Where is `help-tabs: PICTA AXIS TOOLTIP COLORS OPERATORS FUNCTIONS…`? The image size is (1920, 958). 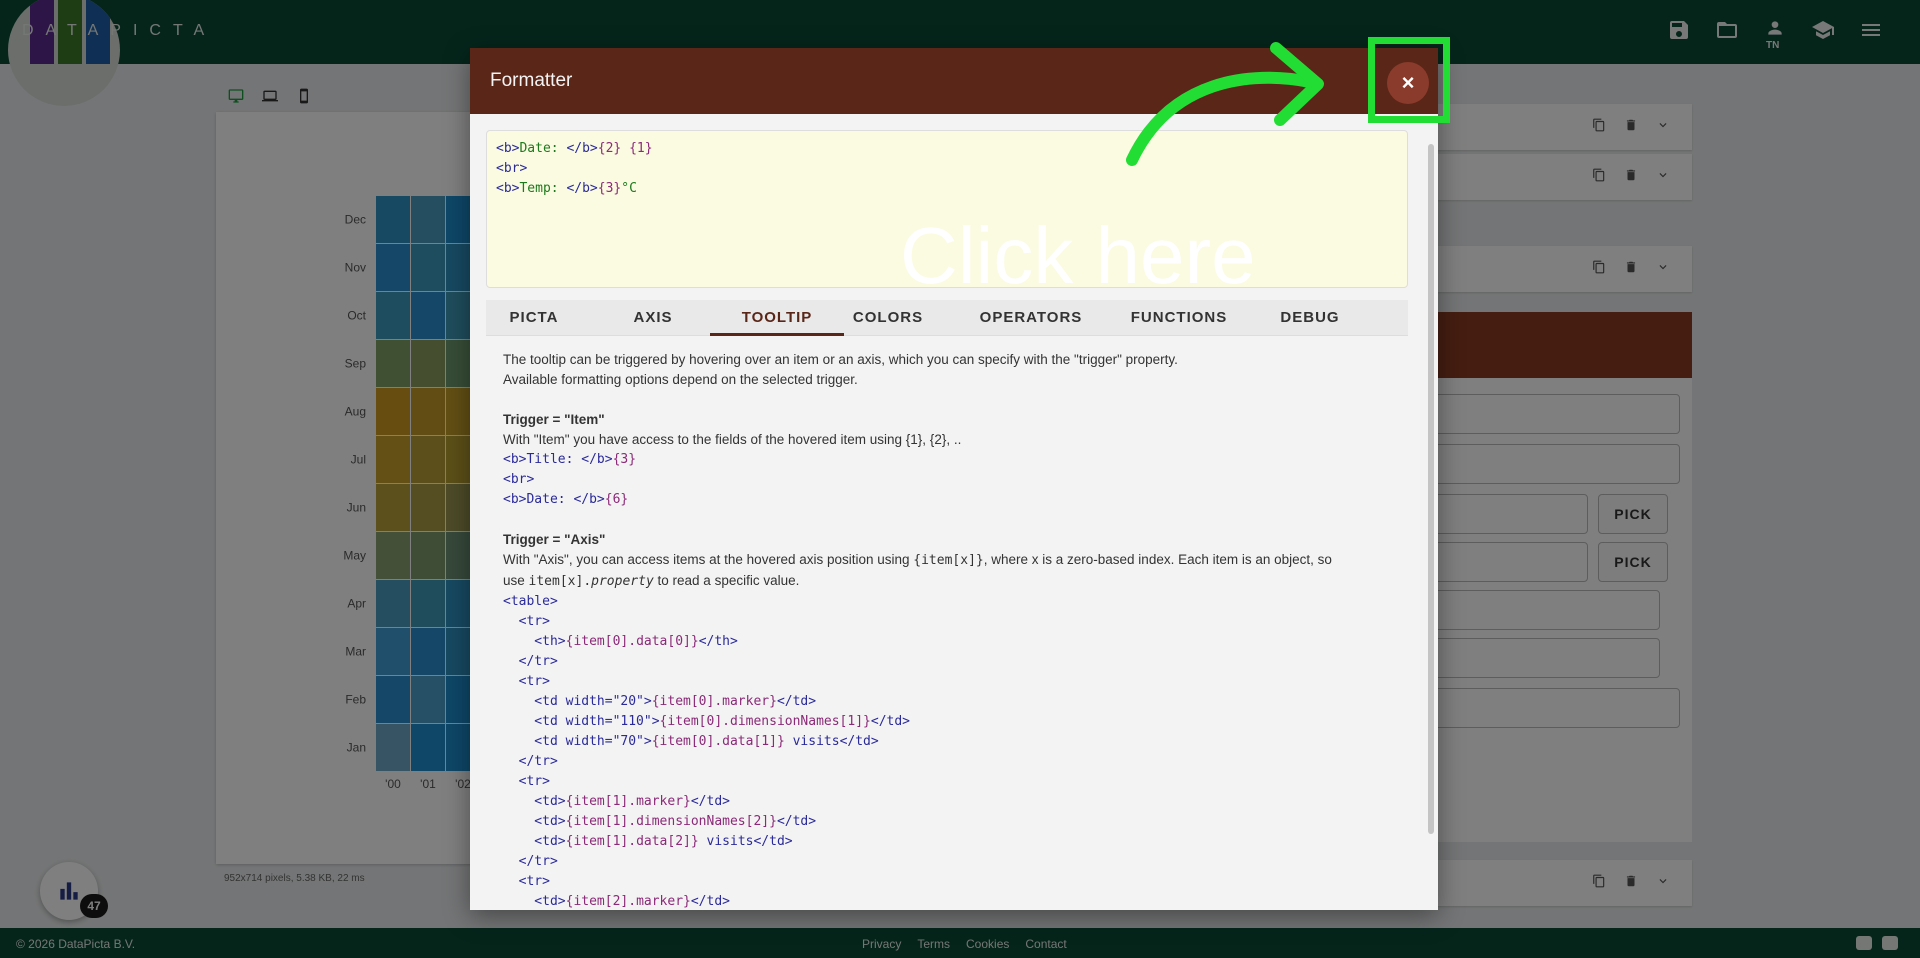 help-tabs: PICTA AXIS TOOLTIP COLORS OPERATORS FUNCTIONS… is located at coordinates (947, 318).